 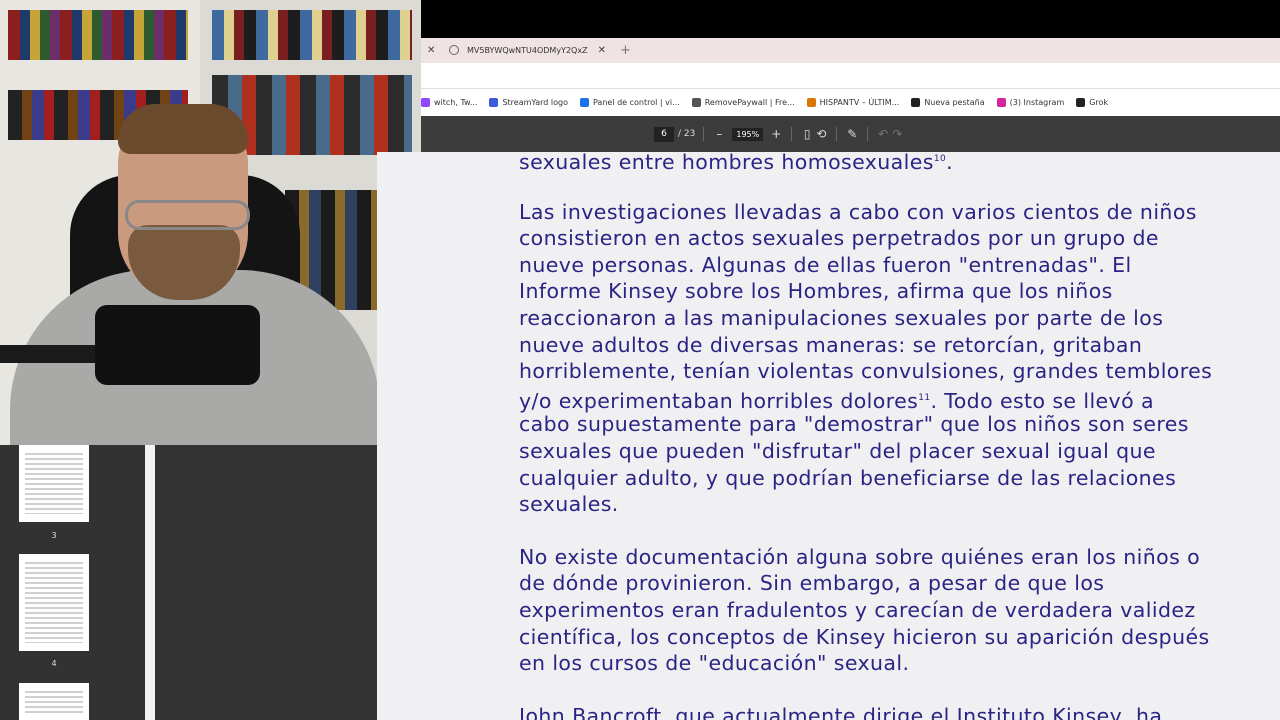 I want to click on instagram-icon, so click(x=1001, y=102).